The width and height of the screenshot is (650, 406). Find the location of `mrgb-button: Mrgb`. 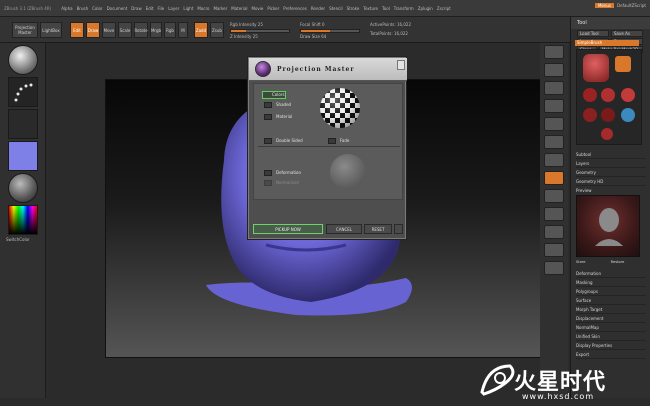

mrgb-button: Mrgb is located at coordinates (156, 30).